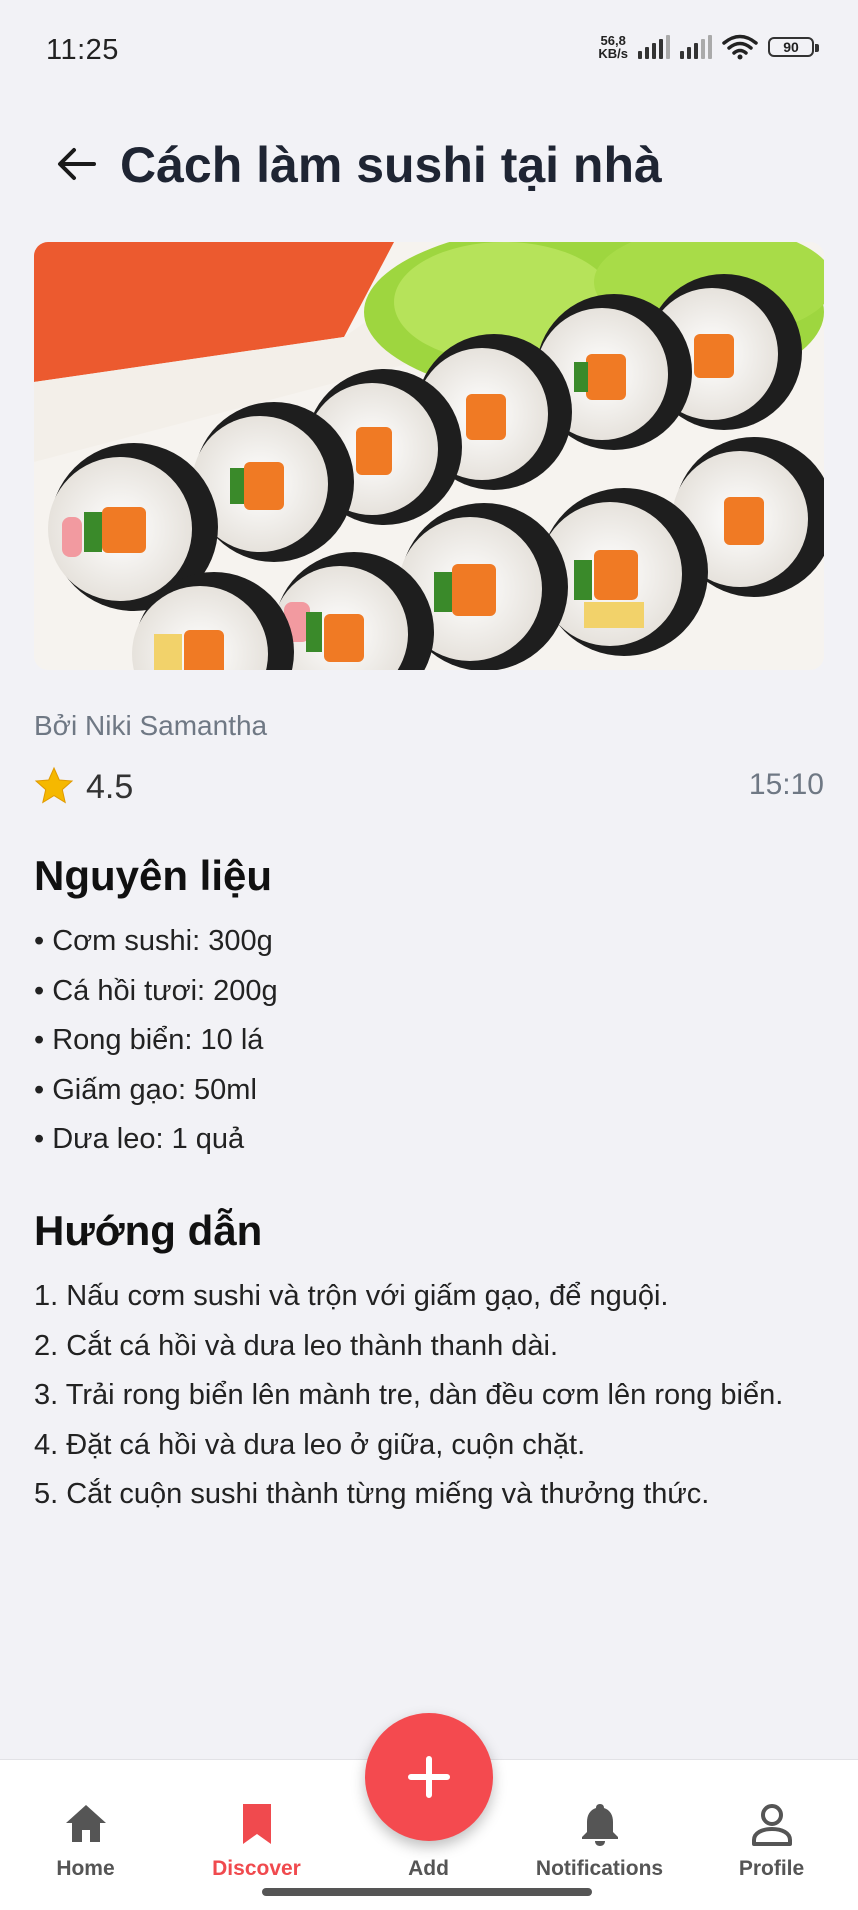  I want to click on bookmark-icon, so click(256, 1824).